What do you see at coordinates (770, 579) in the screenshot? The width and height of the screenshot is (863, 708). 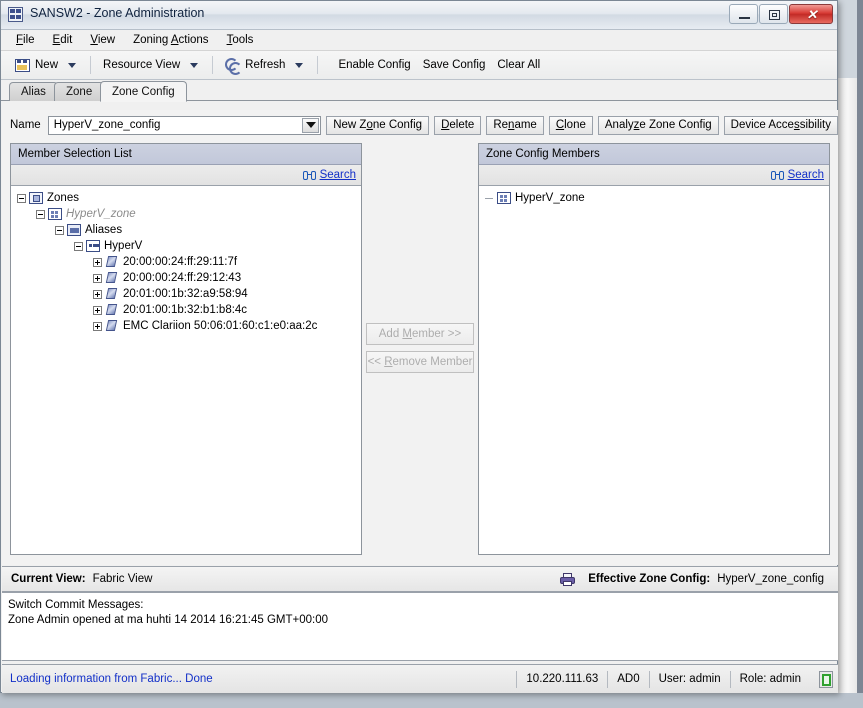 I see `effective-zone-config-value: HyperV_zone_config` at bounding box center [770, 579].